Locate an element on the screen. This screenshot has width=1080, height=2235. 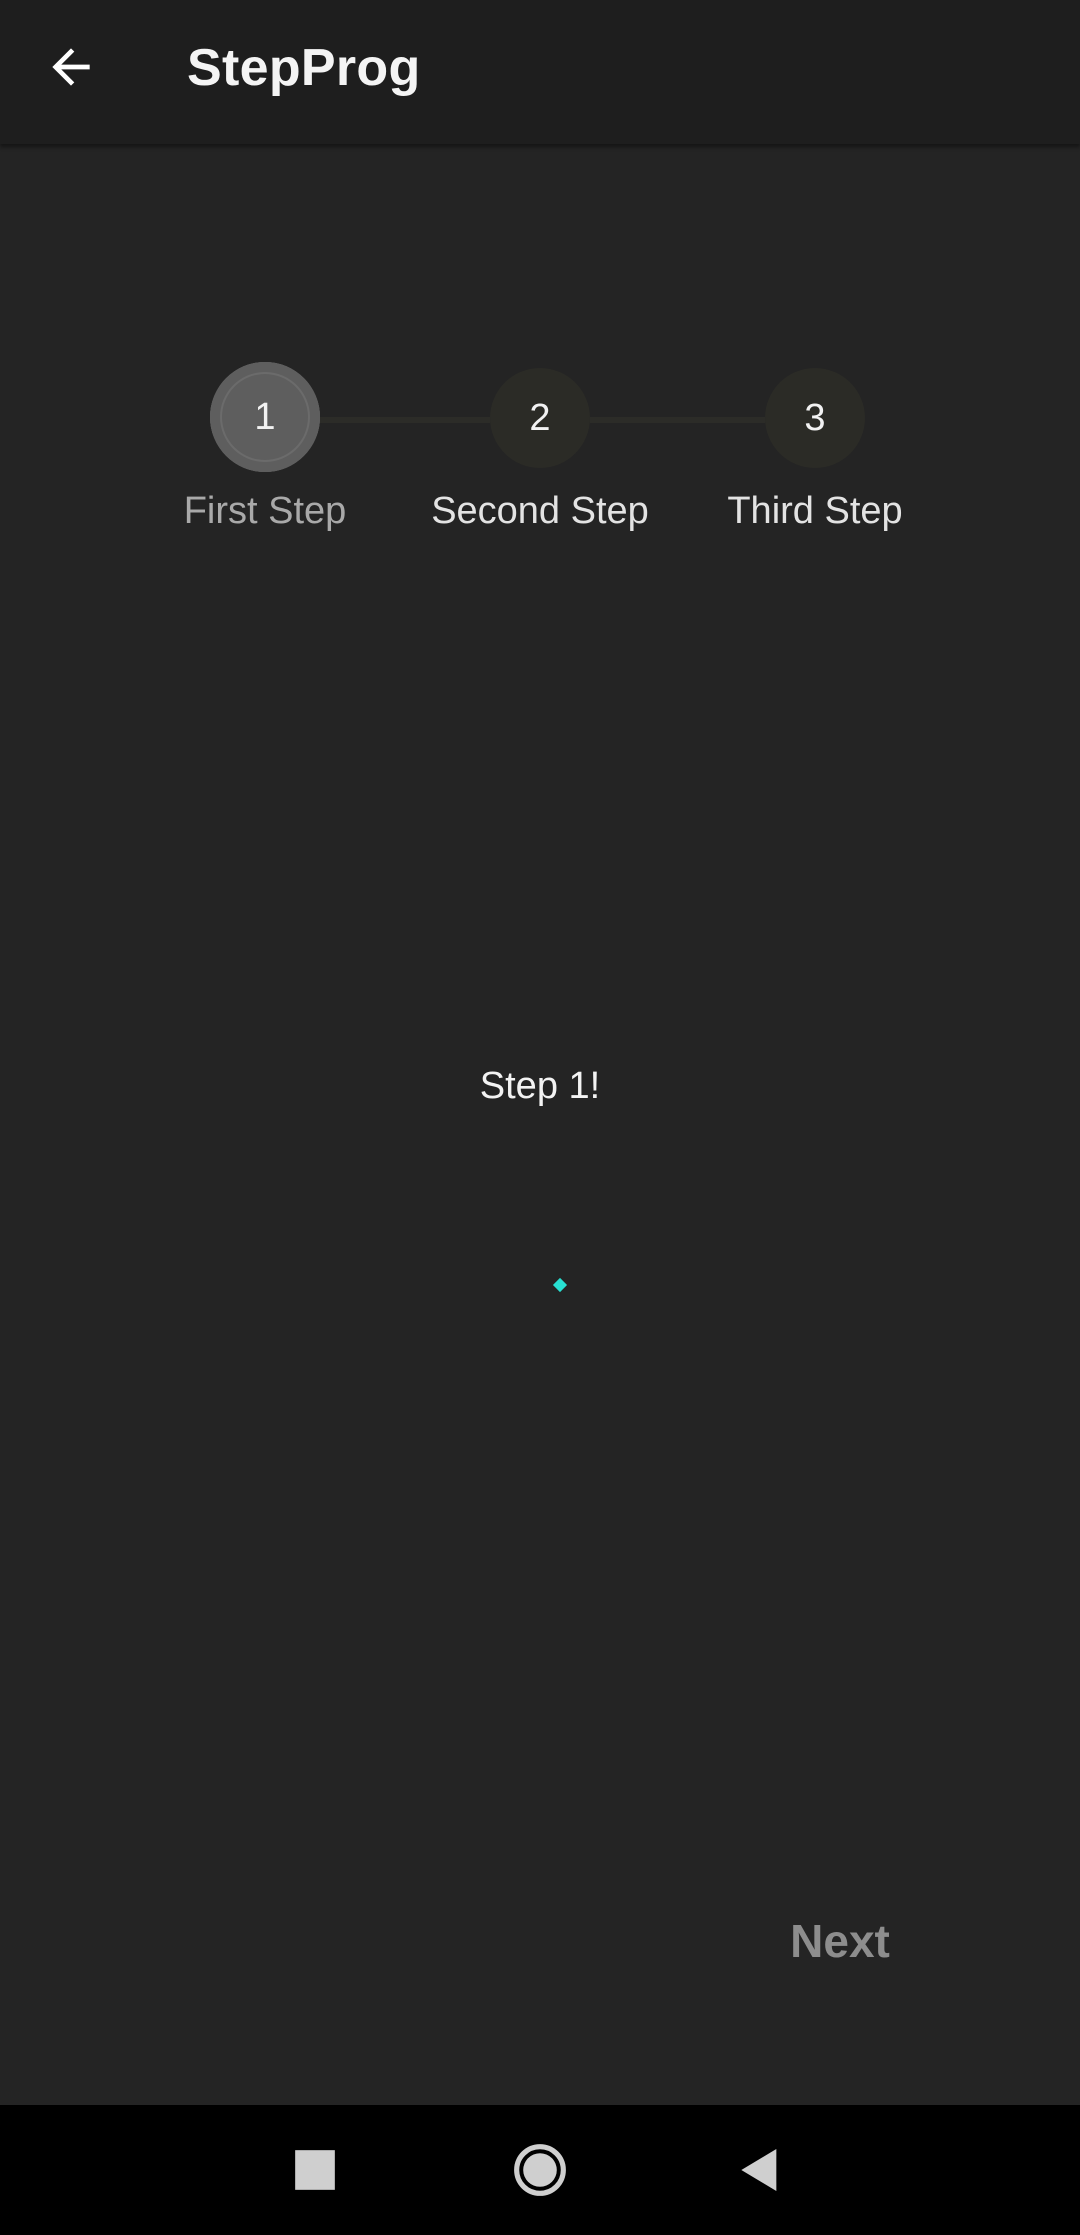
back-button is located at coordinates (71, 67).